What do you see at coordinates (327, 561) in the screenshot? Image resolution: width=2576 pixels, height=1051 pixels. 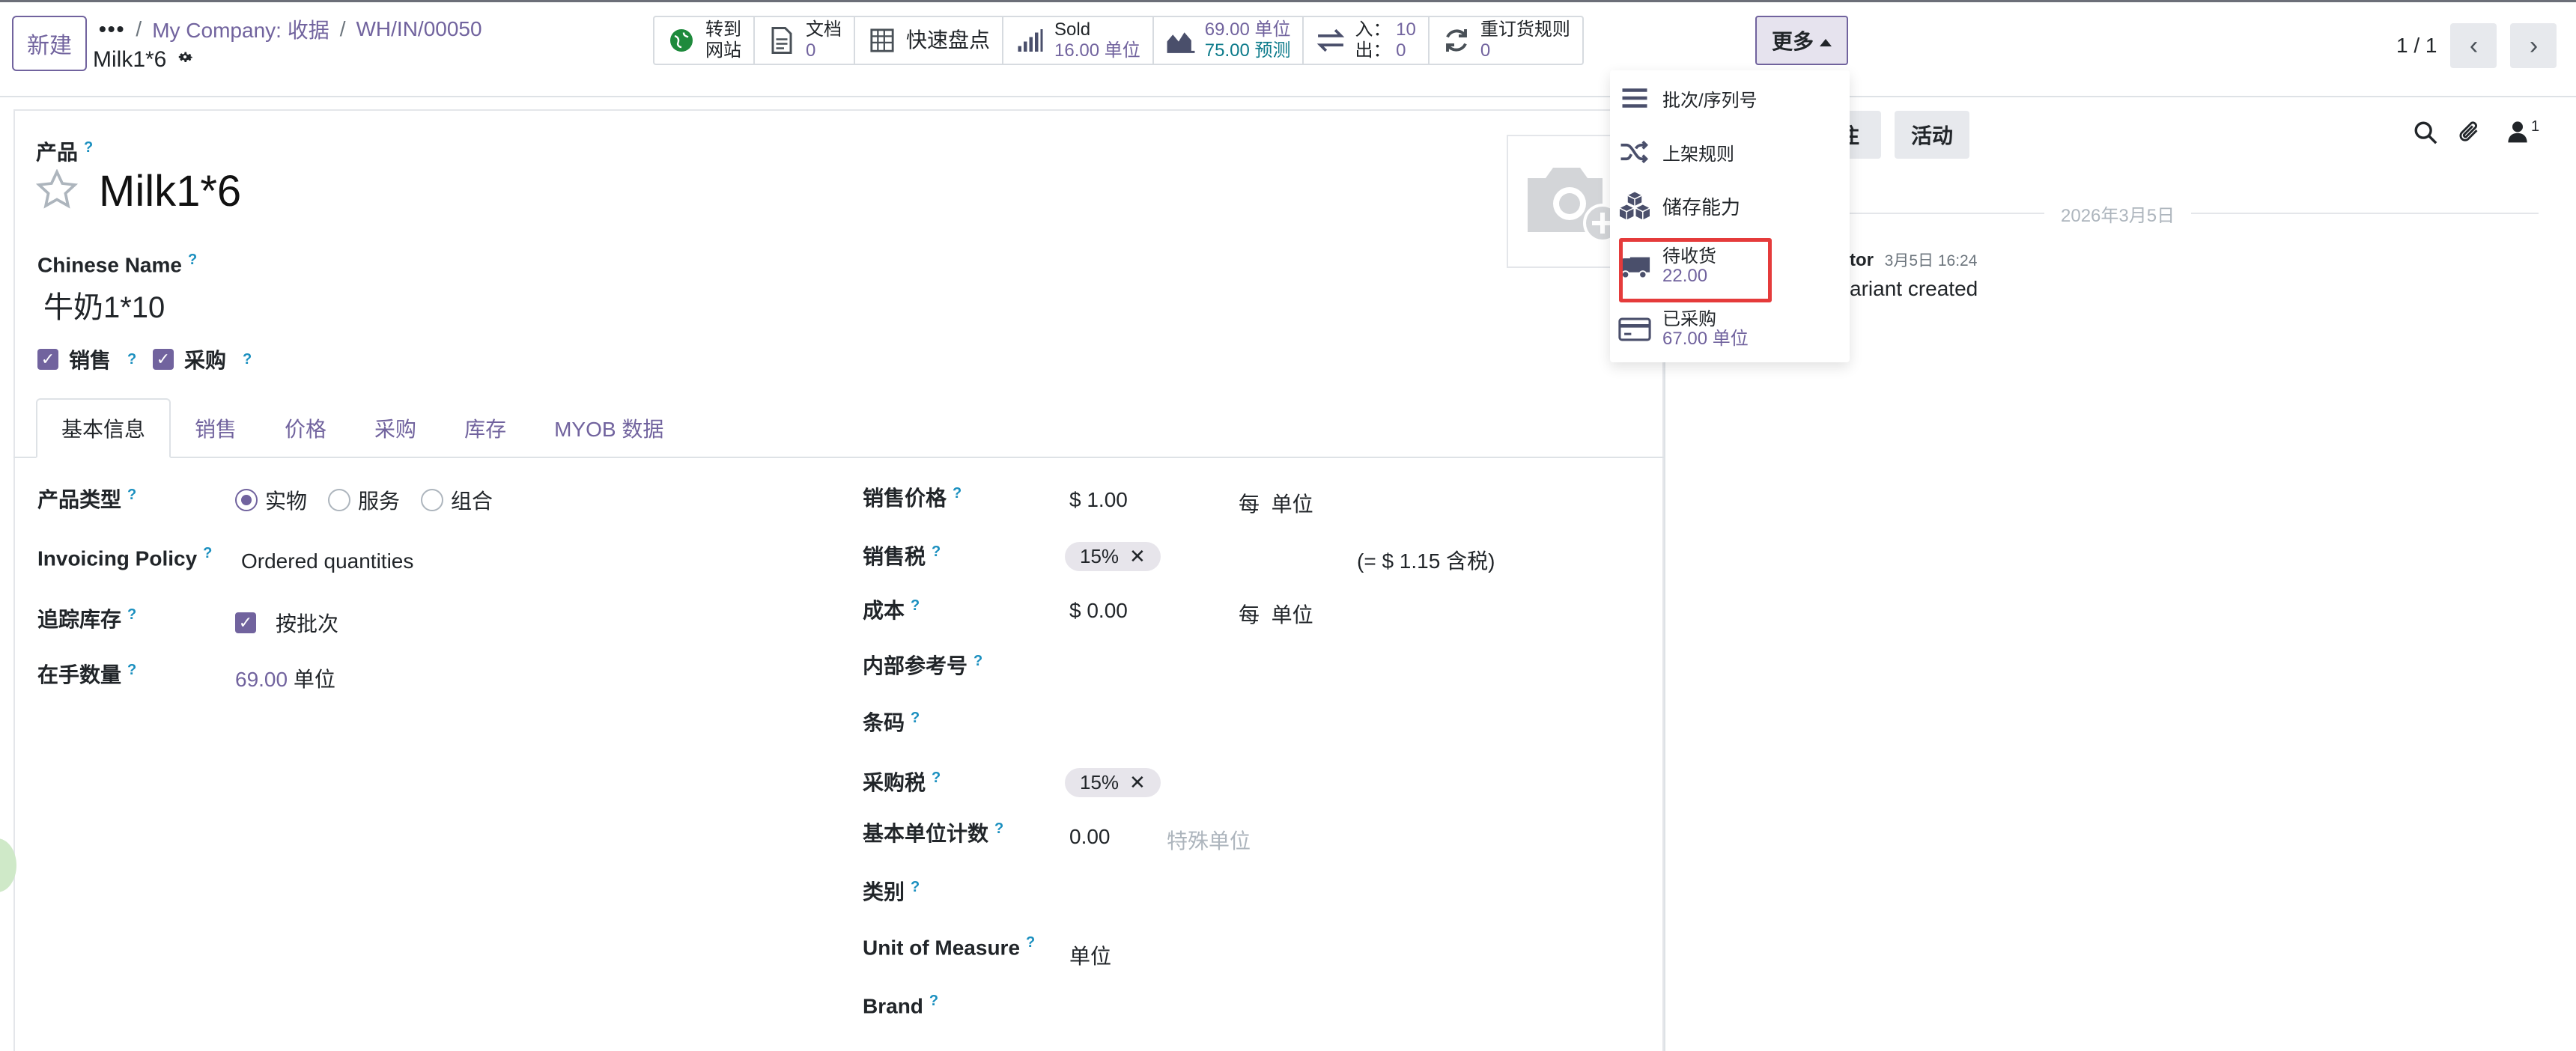 I see `invoicing-policy-select: Ordered quantities` at bounding box center [327, 561].